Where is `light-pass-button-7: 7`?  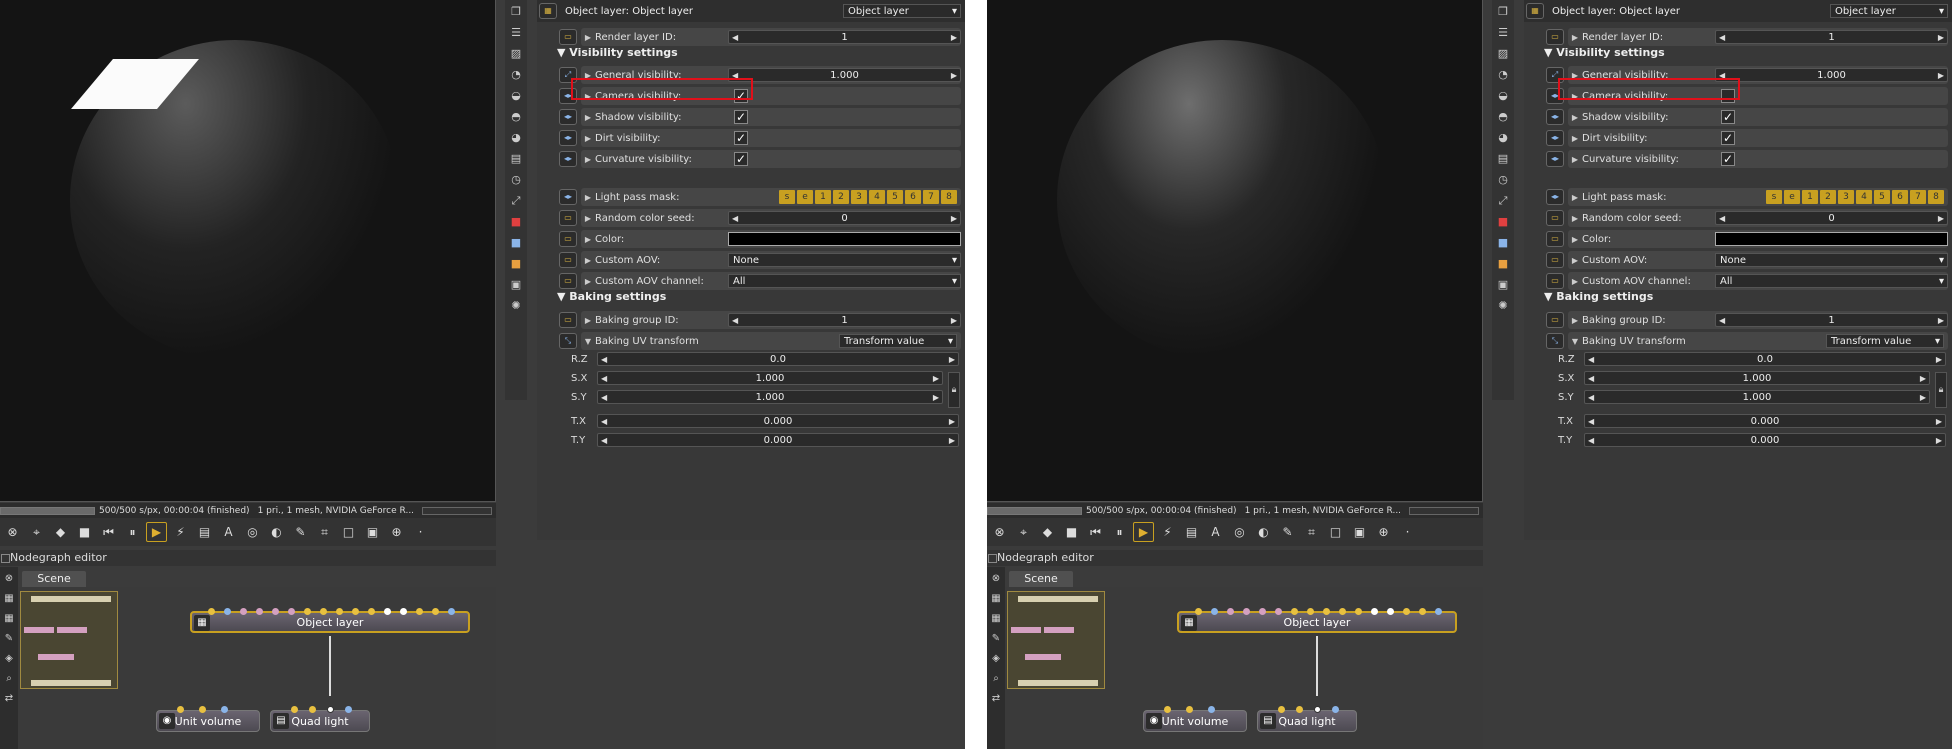
light-pass-button-7: 7 is located at coordinates (931, 197).